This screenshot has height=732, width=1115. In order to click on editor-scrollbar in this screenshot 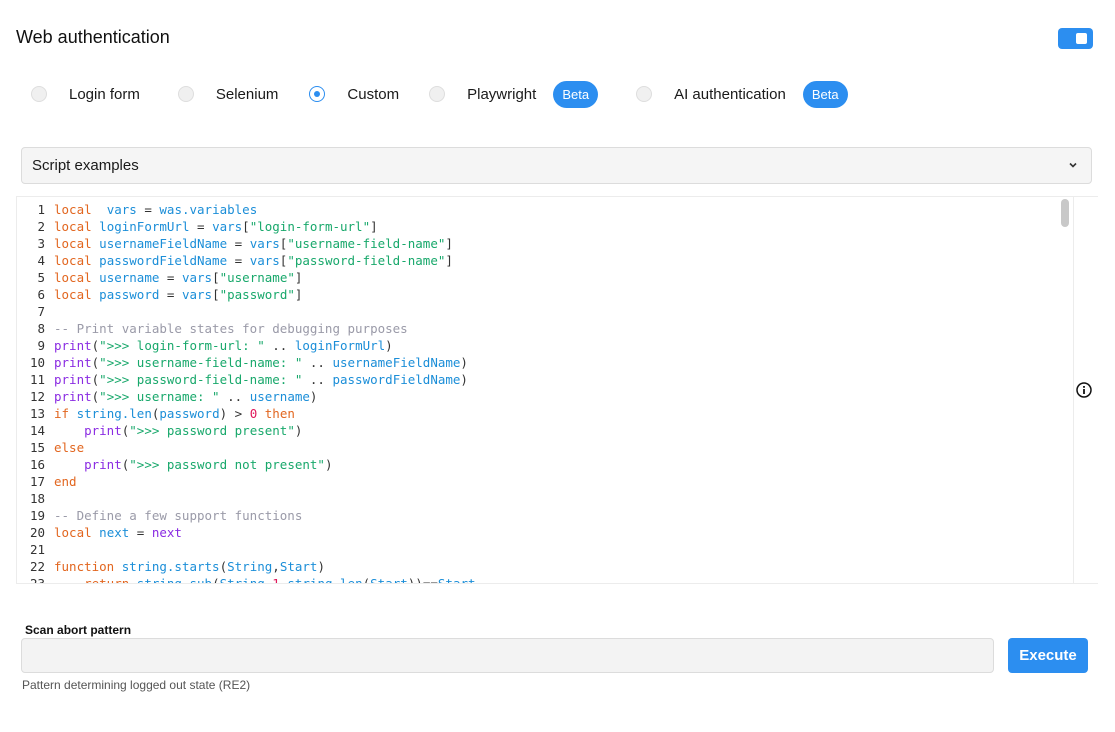, I will do `click(1066, 390)`.